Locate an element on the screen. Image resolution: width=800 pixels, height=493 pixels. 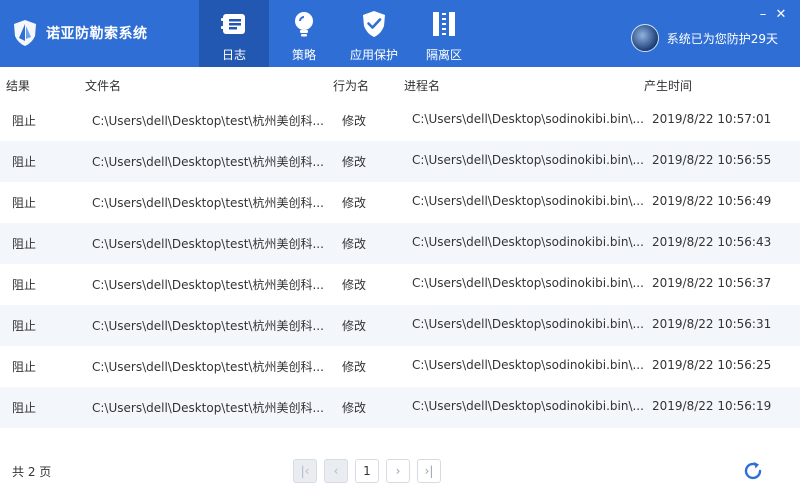
bulb-icon is located at coordinates (304, 24).